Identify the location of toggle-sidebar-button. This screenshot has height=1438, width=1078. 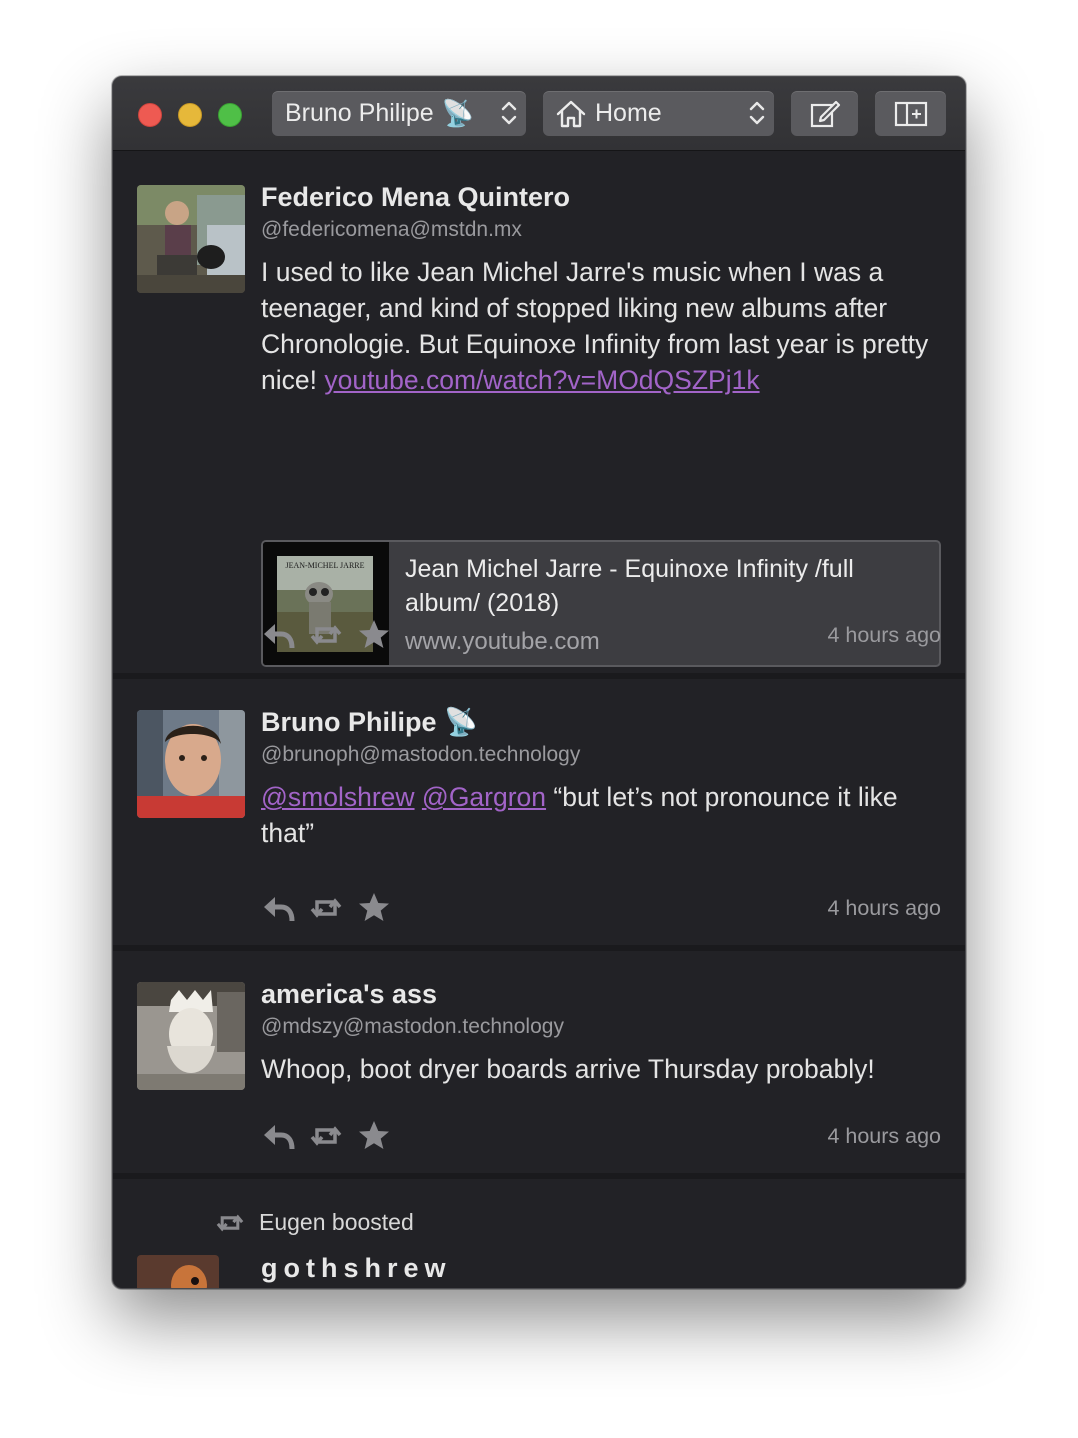
(910, 113).